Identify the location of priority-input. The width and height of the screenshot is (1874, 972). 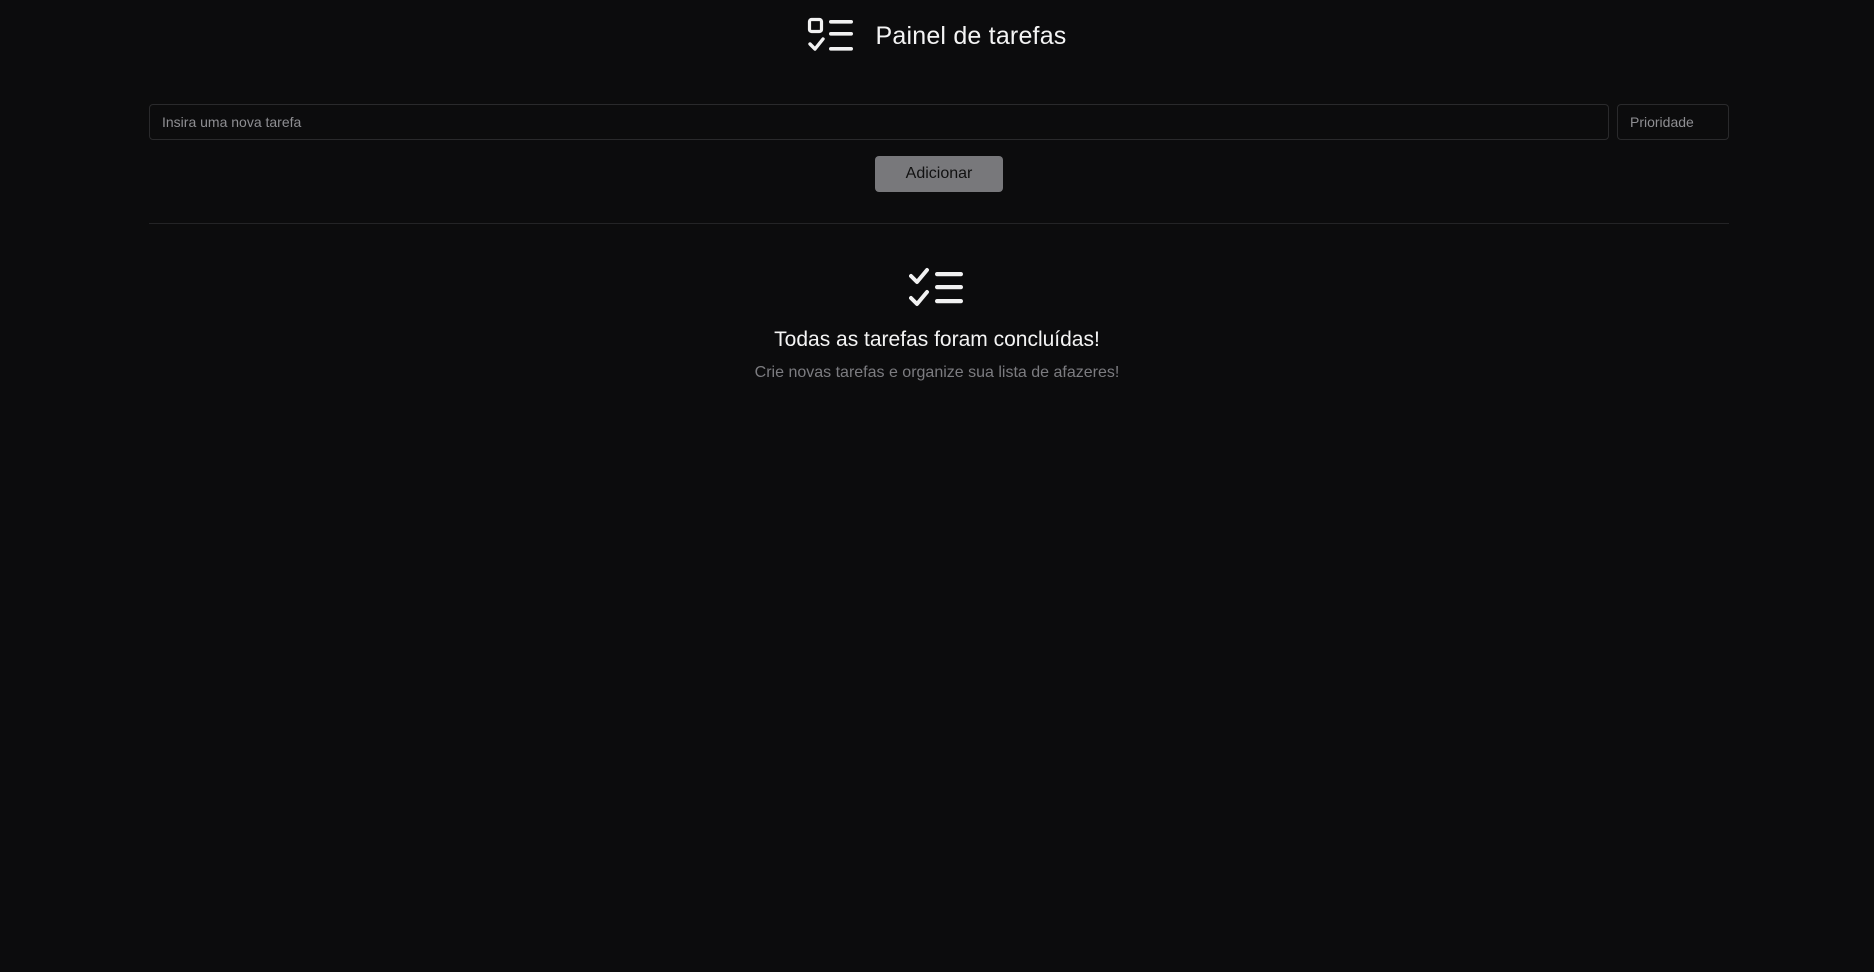
(1673, 122).